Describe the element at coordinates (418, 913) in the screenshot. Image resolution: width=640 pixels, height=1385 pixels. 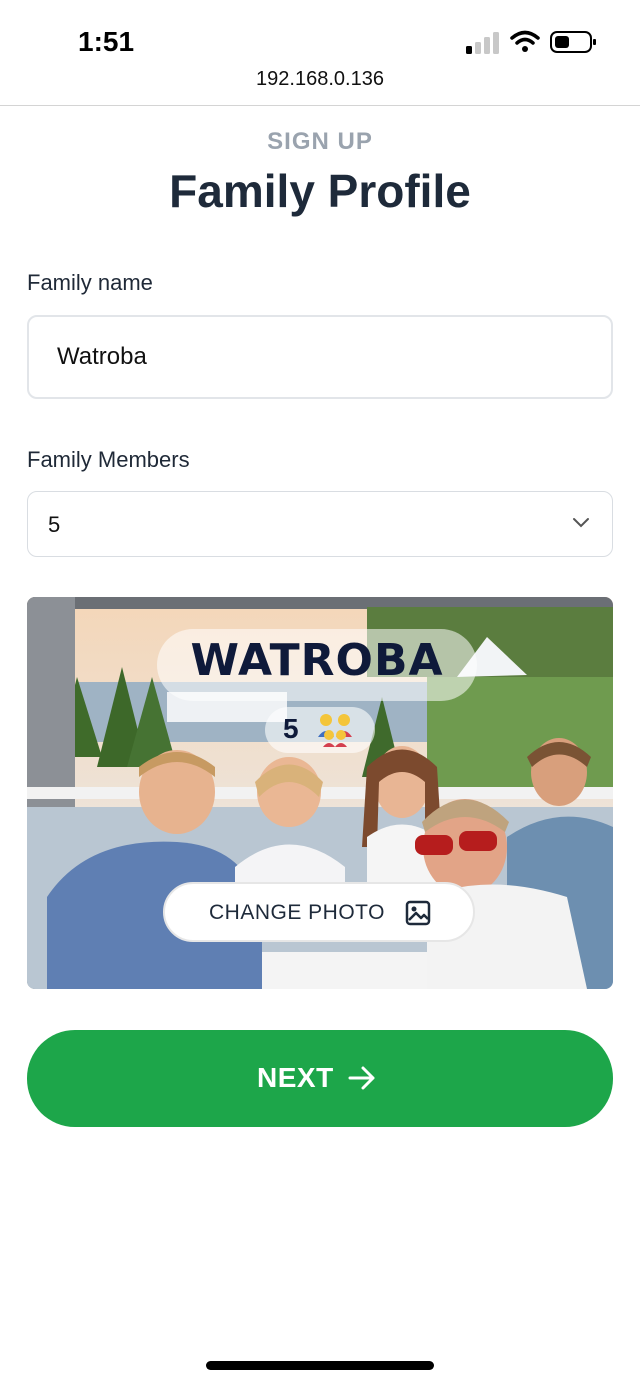
I see `image-icon` at that location.